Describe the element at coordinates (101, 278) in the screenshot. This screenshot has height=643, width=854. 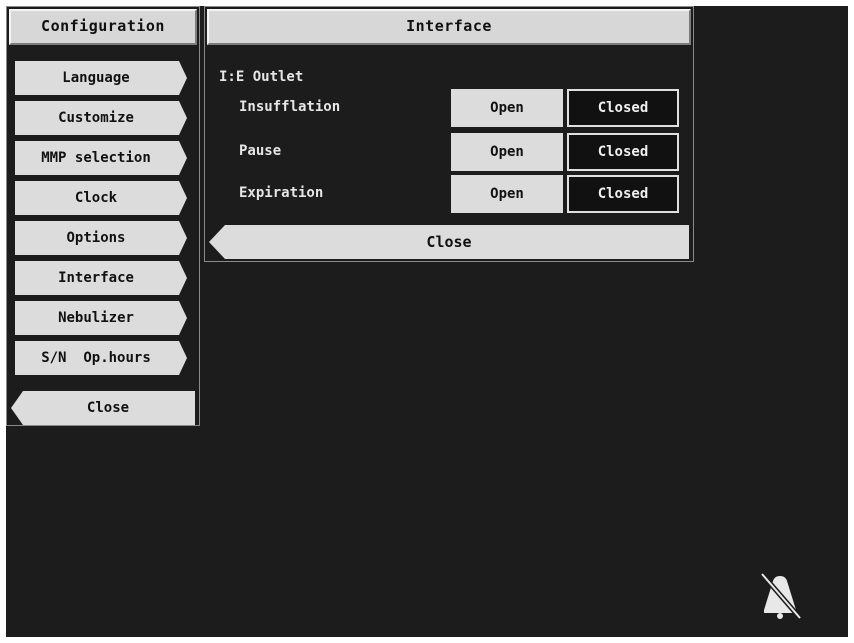
I see `menu-item-interface: Interface` at that location.